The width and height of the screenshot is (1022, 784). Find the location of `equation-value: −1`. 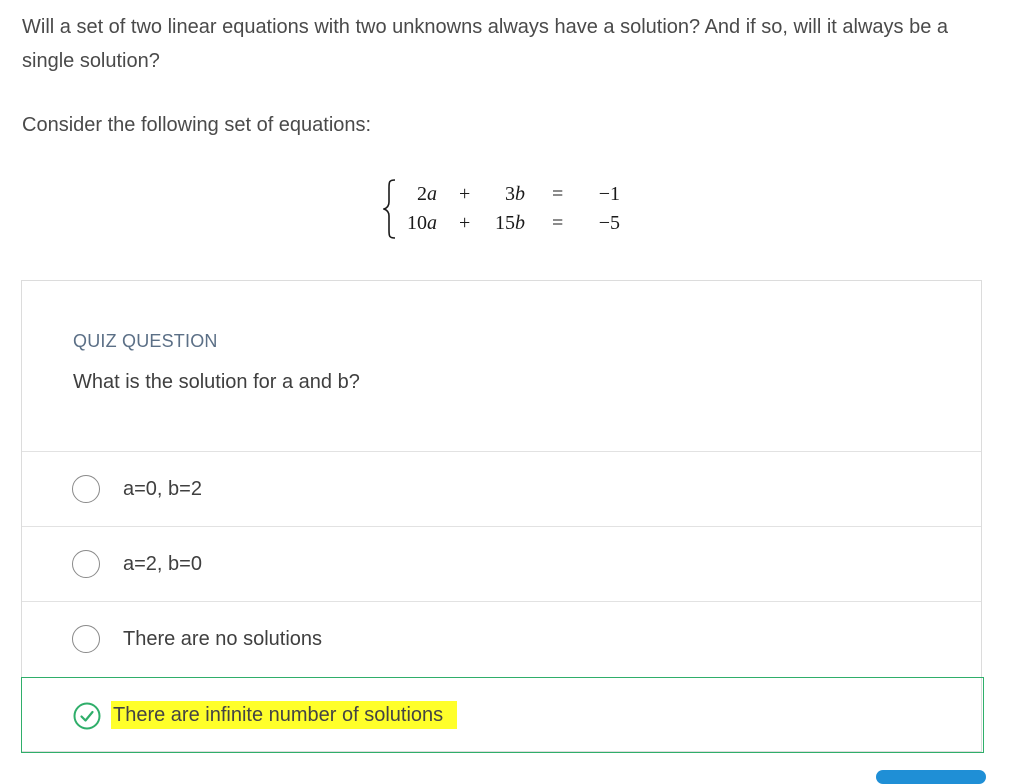

equation-value: −1 is located at coordinates (609, 194).